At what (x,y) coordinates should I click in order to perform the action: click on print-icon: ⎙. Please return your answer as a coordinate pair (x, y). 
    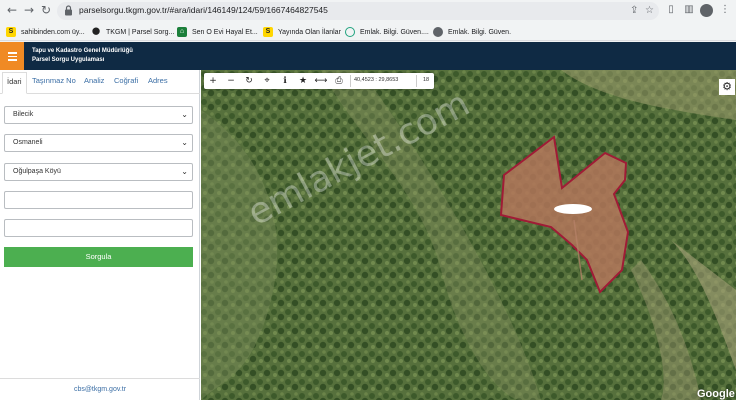
    Looking at the image, I should click on (339, 81).